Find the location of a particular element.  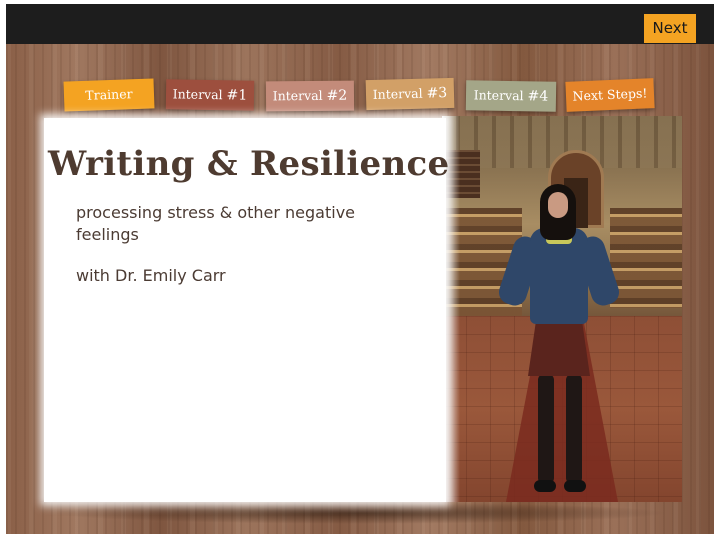

tab-label: Trainer is located at coordinates (109, 94).